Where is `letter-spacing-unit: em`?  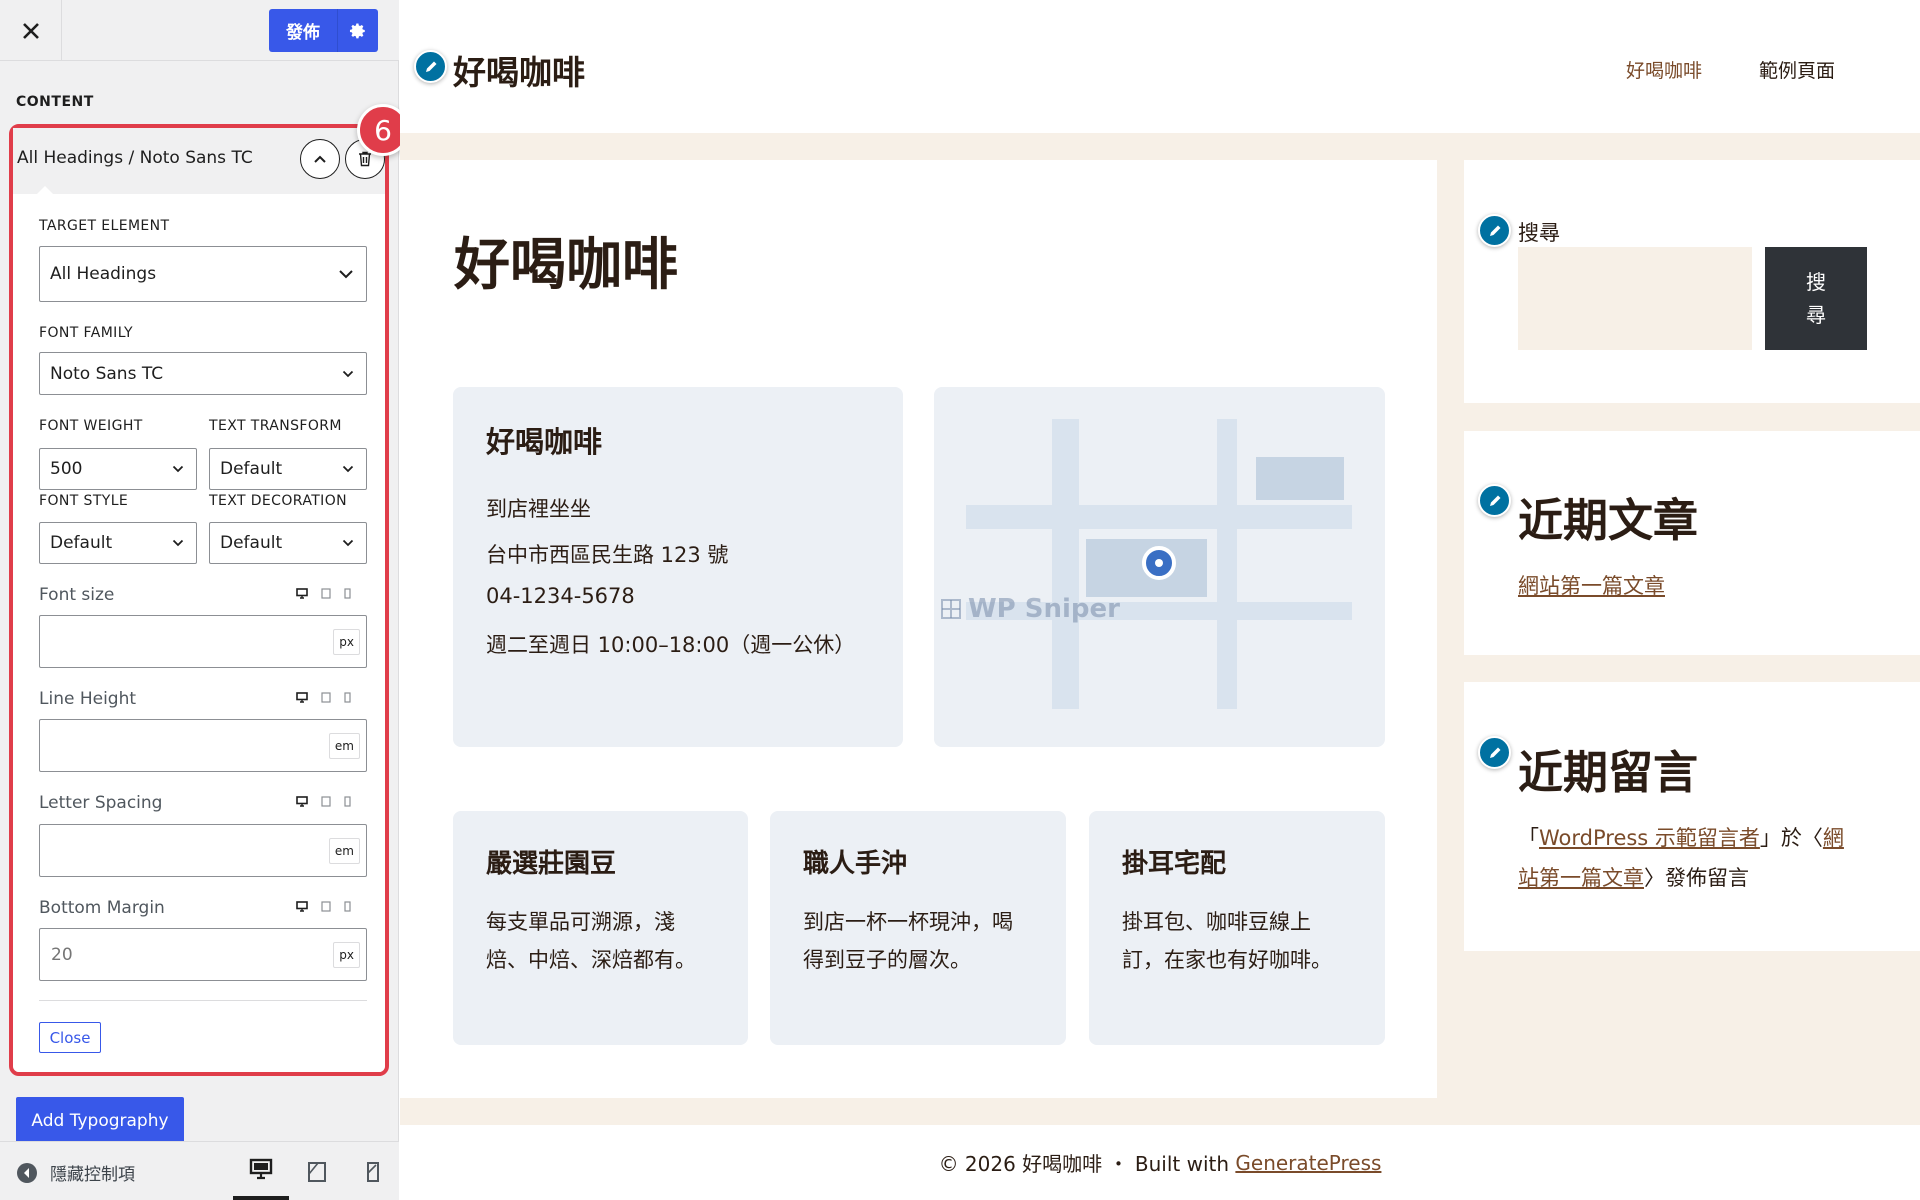
letter-spacing-unit: em is located at coordinates (344, 850).